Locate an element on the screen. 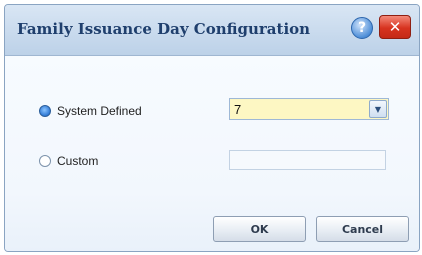 The image size is (422, 255). help-icon: ? is located at coordinates (362, 28).